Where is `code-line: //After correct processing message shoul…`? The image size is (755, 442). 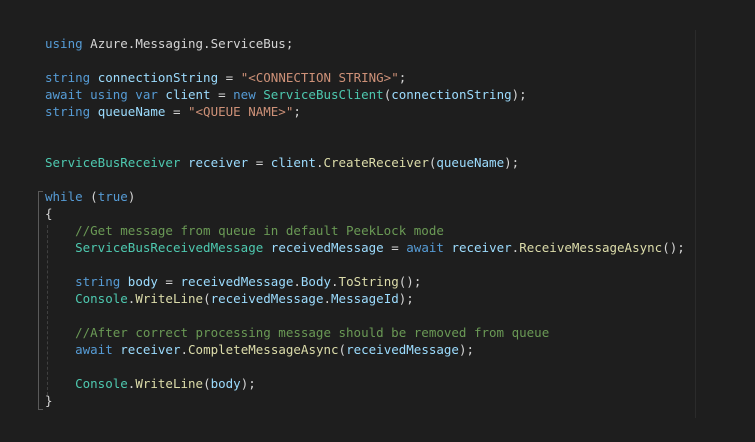
code-line: //After correct processing message shoul… is located at coordinates (365, 332).